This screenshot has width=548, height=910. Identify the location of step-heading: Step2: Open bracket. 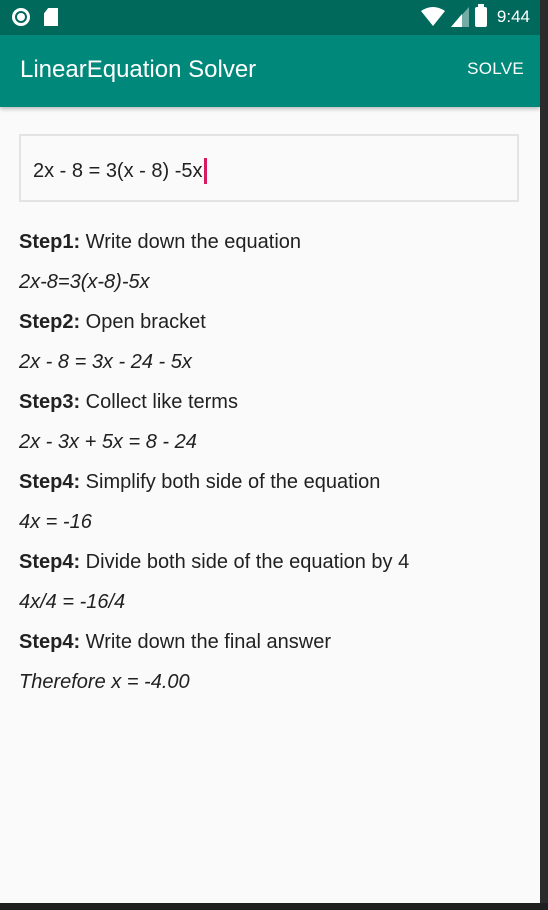
(274, 329).